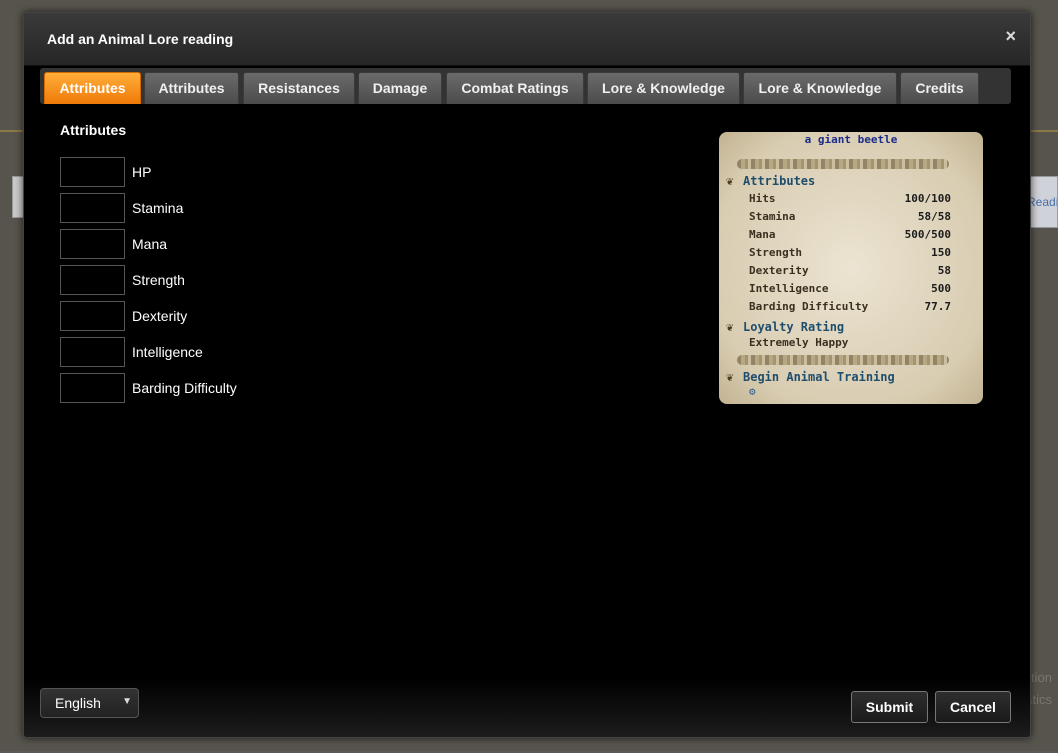  Describe the element at coordinates (1042, 202) in the screenshot. I see `background-side-text: Reading` at that location.